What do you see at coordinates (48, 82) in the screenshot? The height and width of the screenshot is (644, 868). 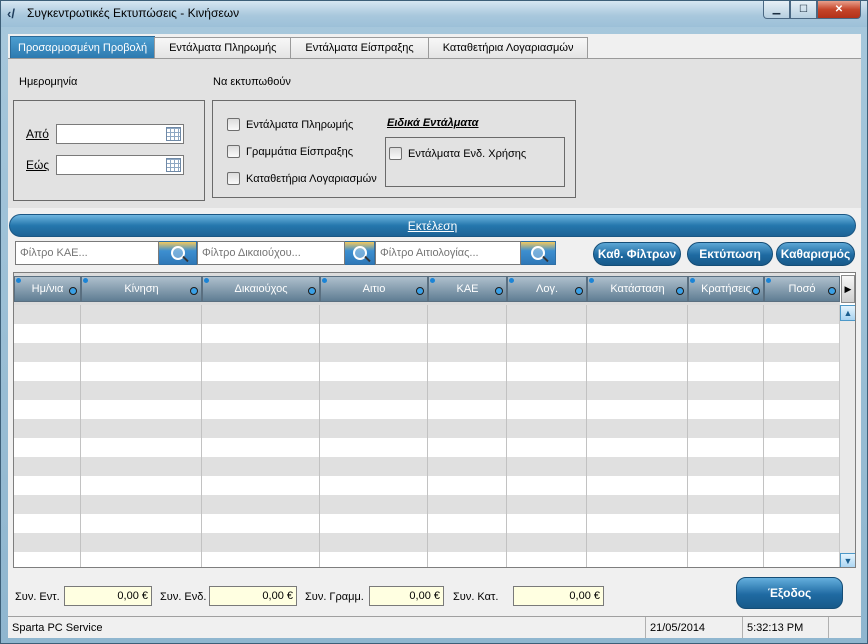 I see `date-section-title: Ημερομηνία` at bounding box center [48, 82].